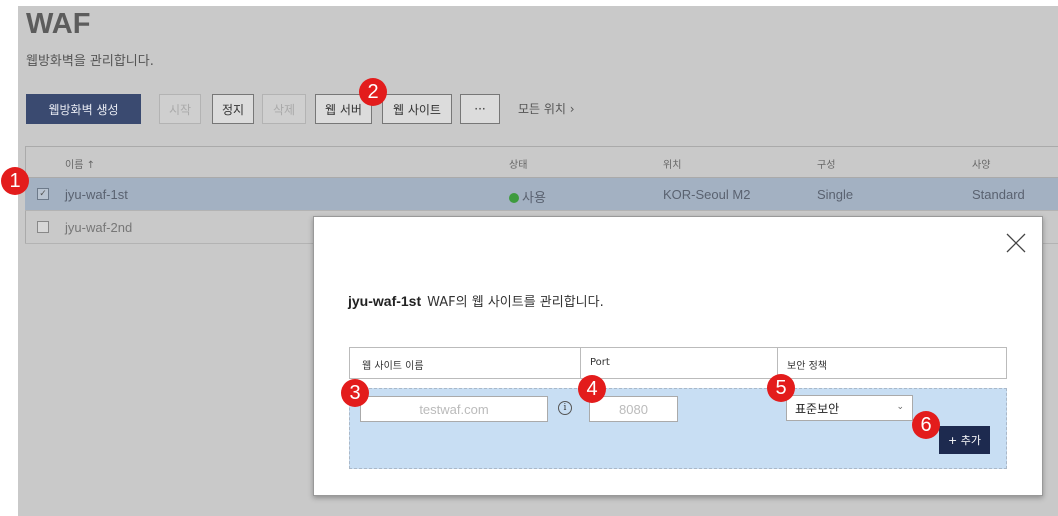 The height and width of the screenshot is (516, 1058). I want to click on row-location: KOR-Seoul M2, so click(707, 194).